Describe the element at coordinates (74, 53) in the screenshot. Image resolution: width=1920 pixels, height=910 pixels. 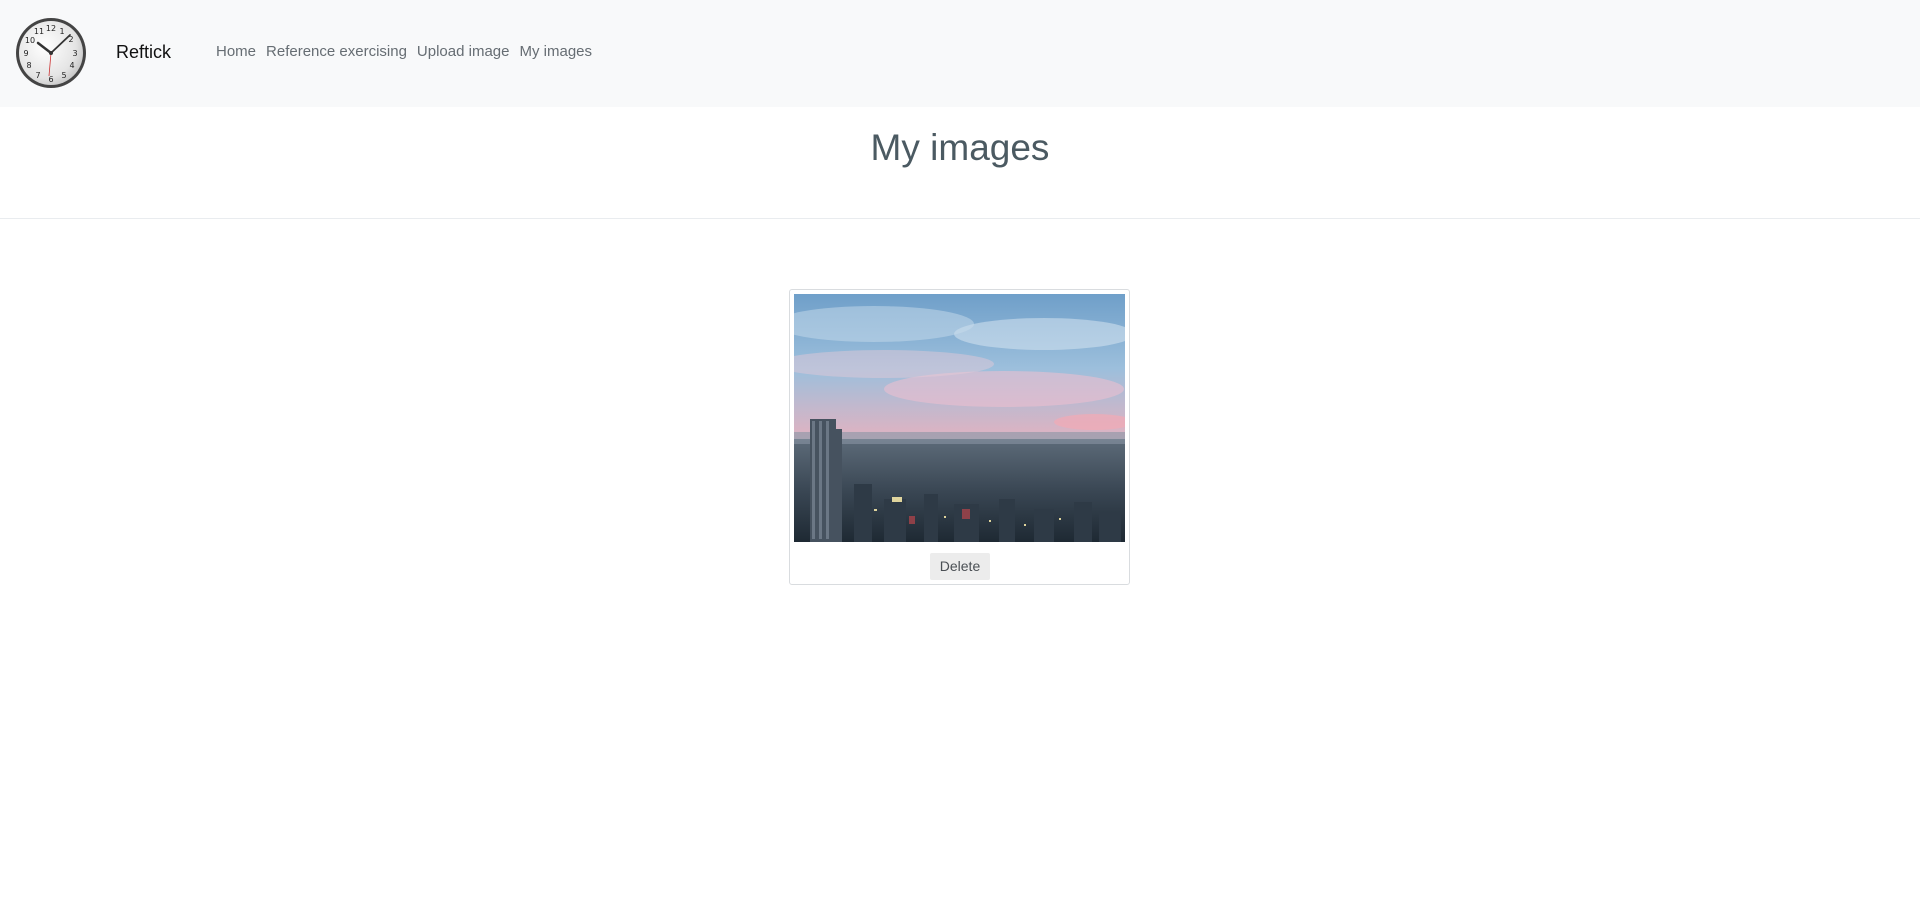
I see `svg-text: 3` at that location.